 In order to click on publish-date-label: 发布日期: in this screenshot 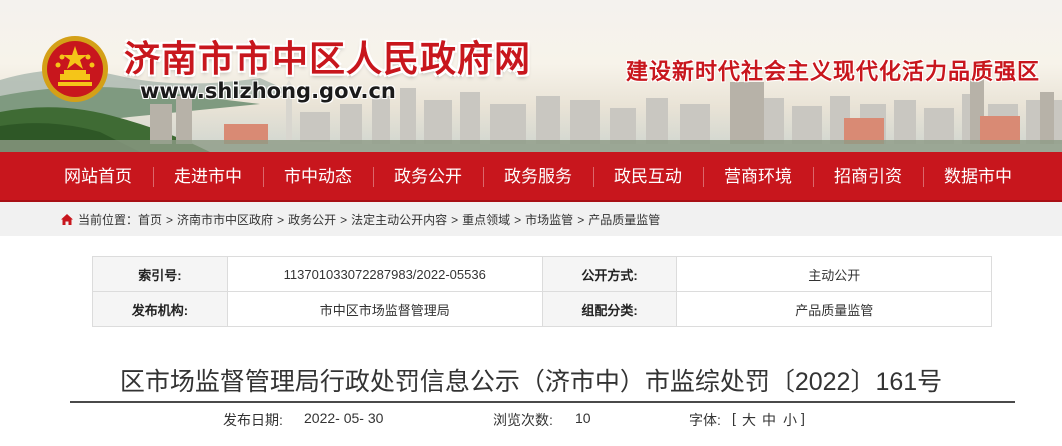, I will do `click(253, 420)`.